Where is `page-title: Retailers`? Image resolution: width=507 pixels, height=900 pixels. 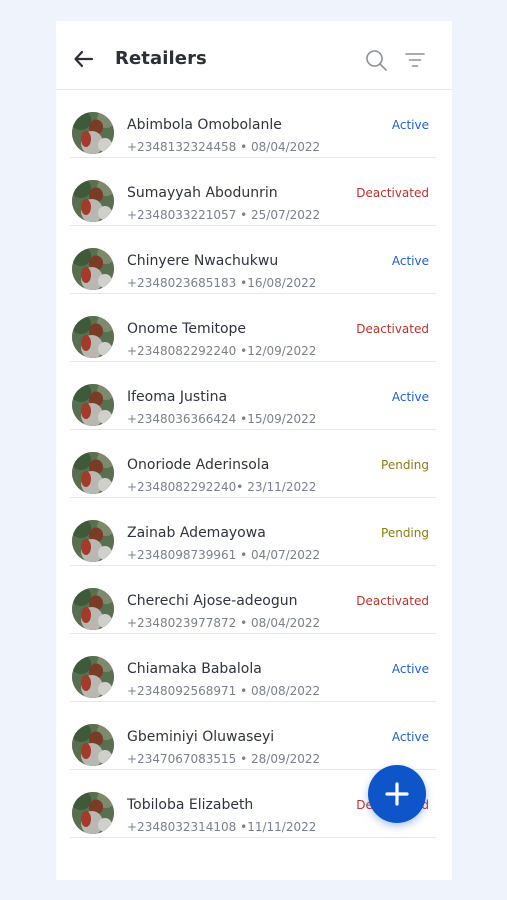
page-title: Retailers is located at coordinates (161, 58).